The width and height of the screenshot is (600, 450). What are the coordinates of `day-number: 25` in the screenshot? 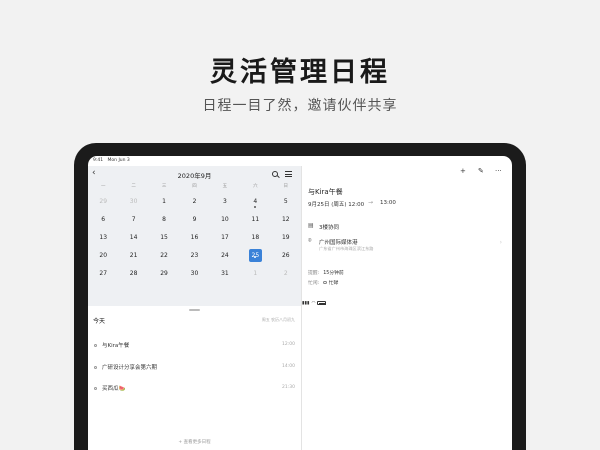 It's located at (255, 255).